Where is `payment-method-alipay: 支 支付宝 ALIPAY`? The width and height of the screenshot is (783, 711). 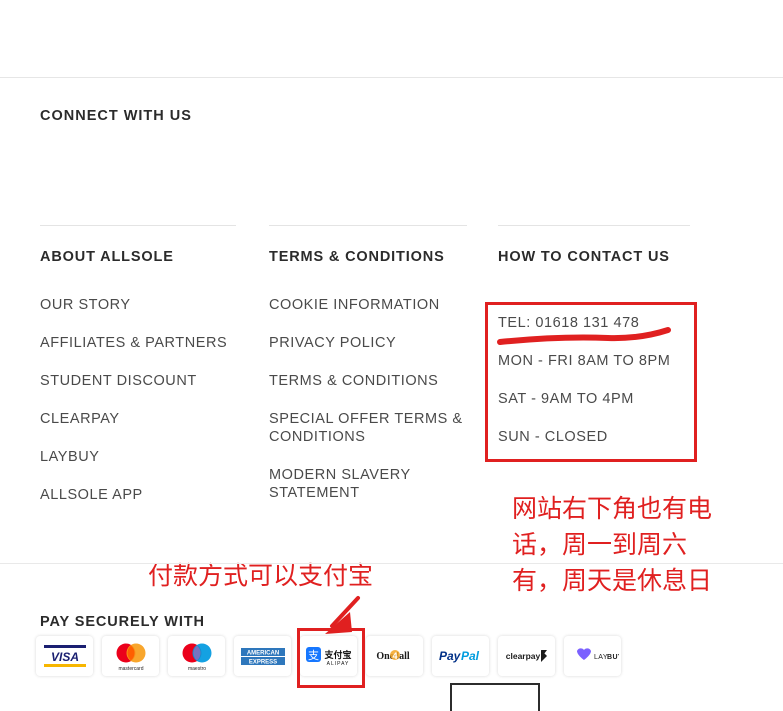
payment-method-alipay: 支 支付宝 ALIPAY is located at coordinates (328, 656).